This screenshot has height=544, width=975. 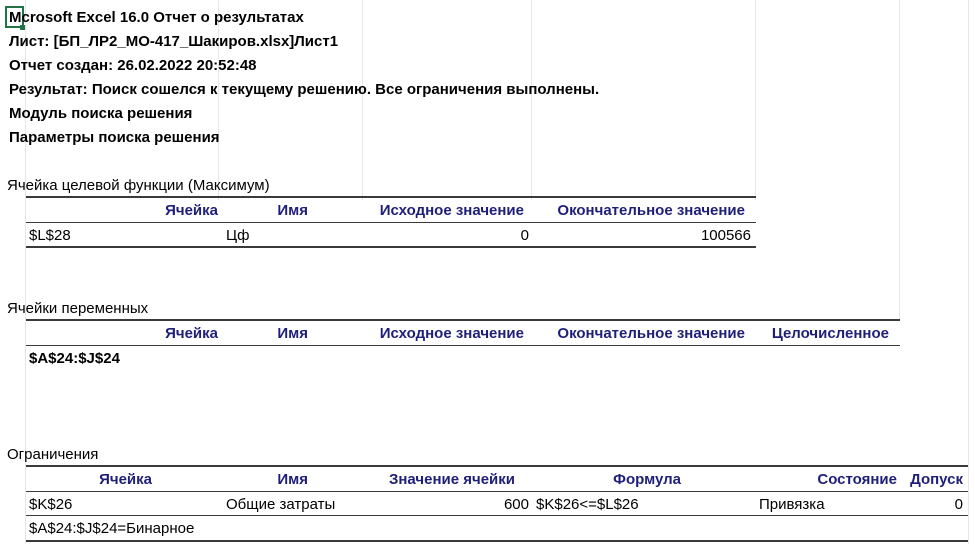 I want to click on report-module: Модуль поиска решения, so click(x=101, y=113).